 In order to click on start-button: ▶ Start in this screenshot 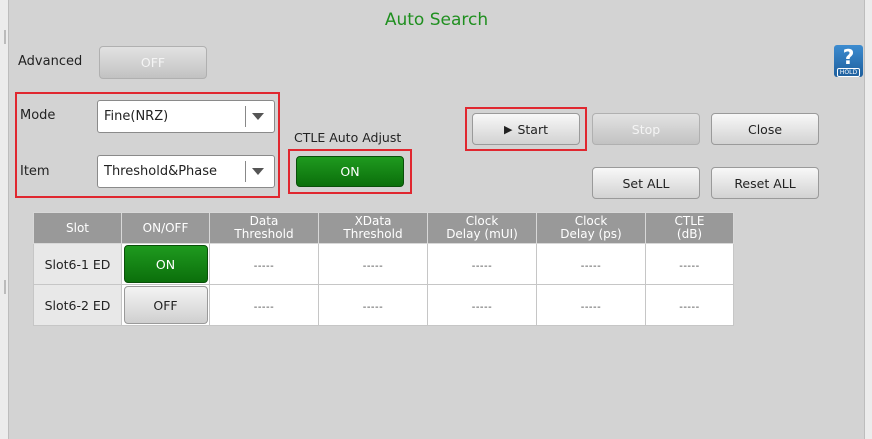, I will do `click(526, 129)`.